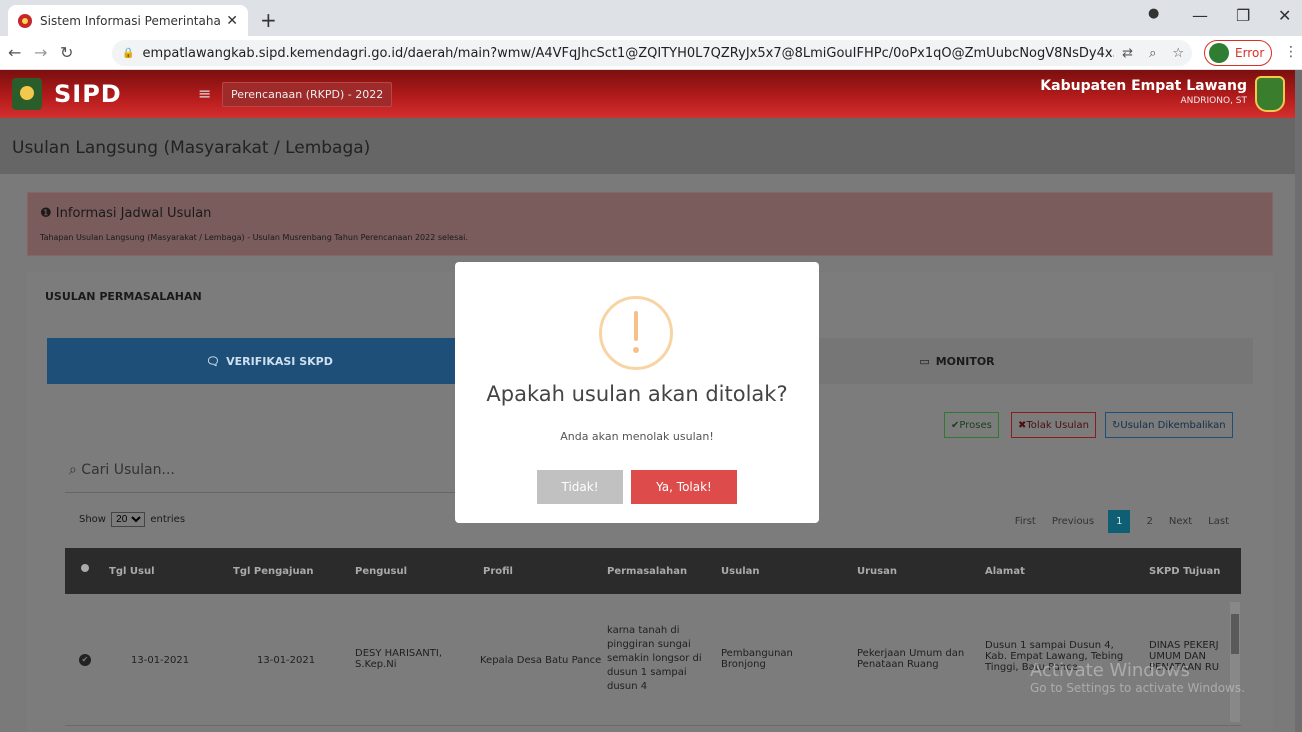 Image resolution: width=1302 pixels, height=732 pixels. Describe the element at coordinates (1116, 425) in the screenshot. I see `refresh-icon: ↻` at that location.